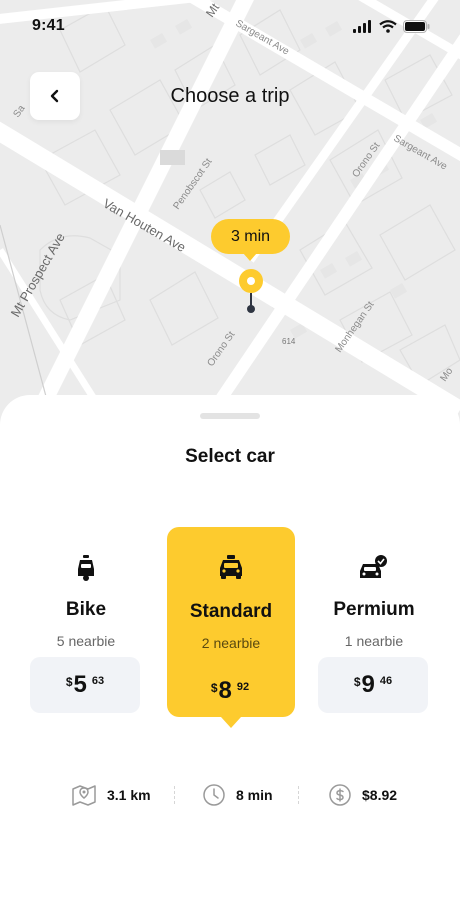  What do you see at coordinates (98, 681) in the screenshot?
I see `price-cents: 63` at bounding box center [98, 681].